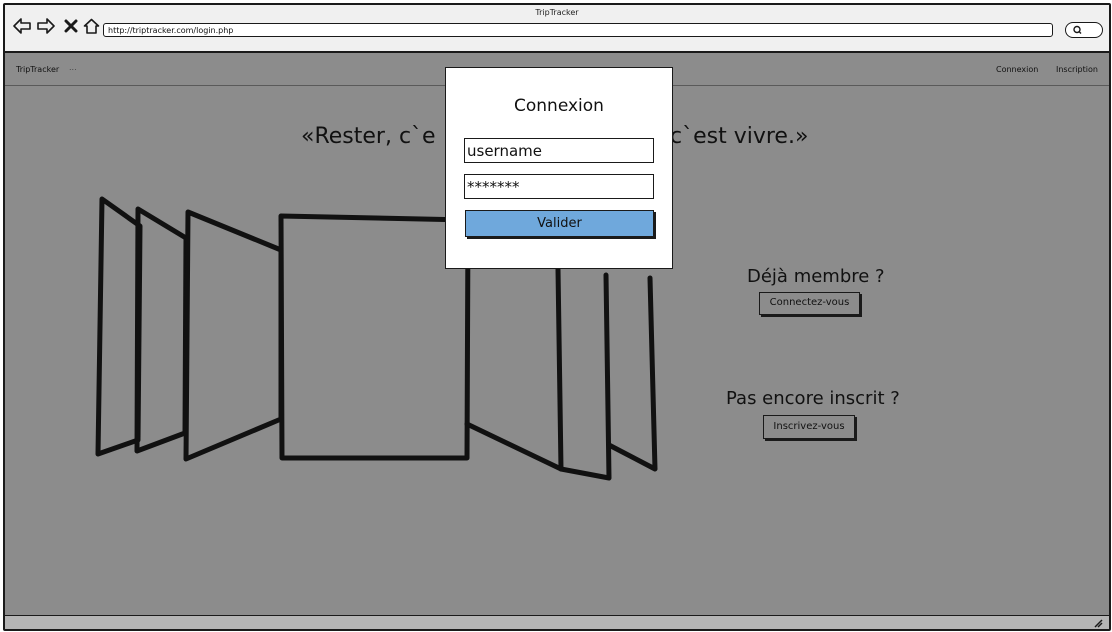 The height and width of the screenshot is (632, 1112). I want to click on home-icon, so click(91, 26).